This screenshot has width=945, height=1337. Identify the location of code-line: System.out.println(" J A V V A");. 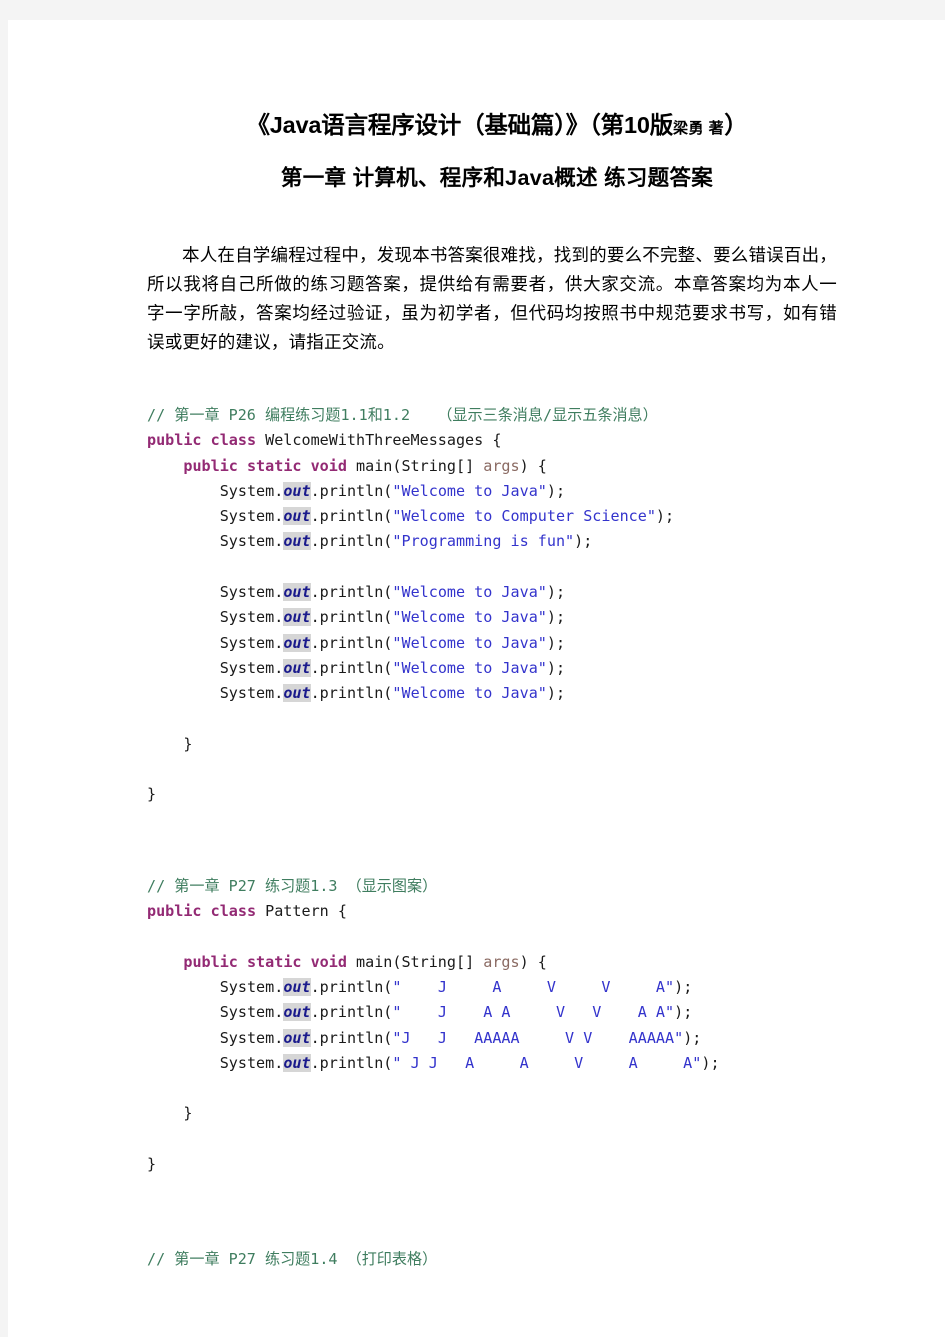
(497, 987).